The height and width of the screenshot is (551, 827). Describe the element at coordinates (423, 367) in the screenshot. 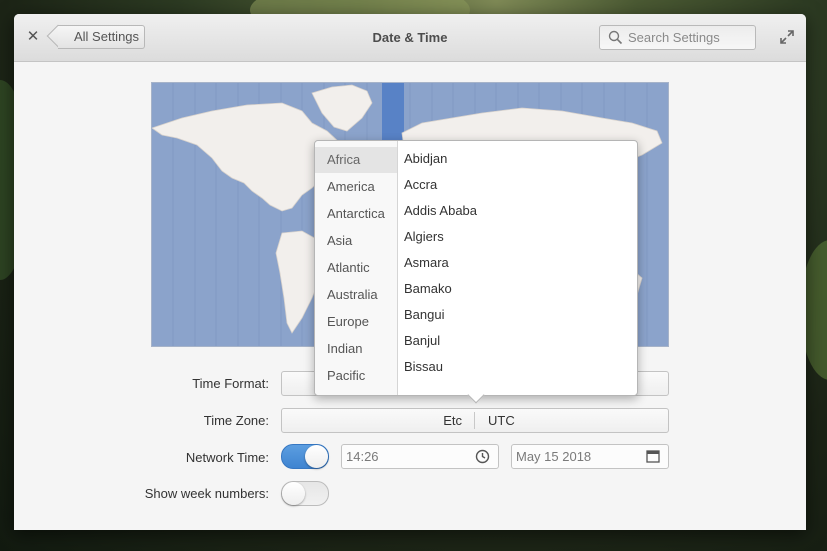

I see `city-item-bissau: Bissau` at that location.